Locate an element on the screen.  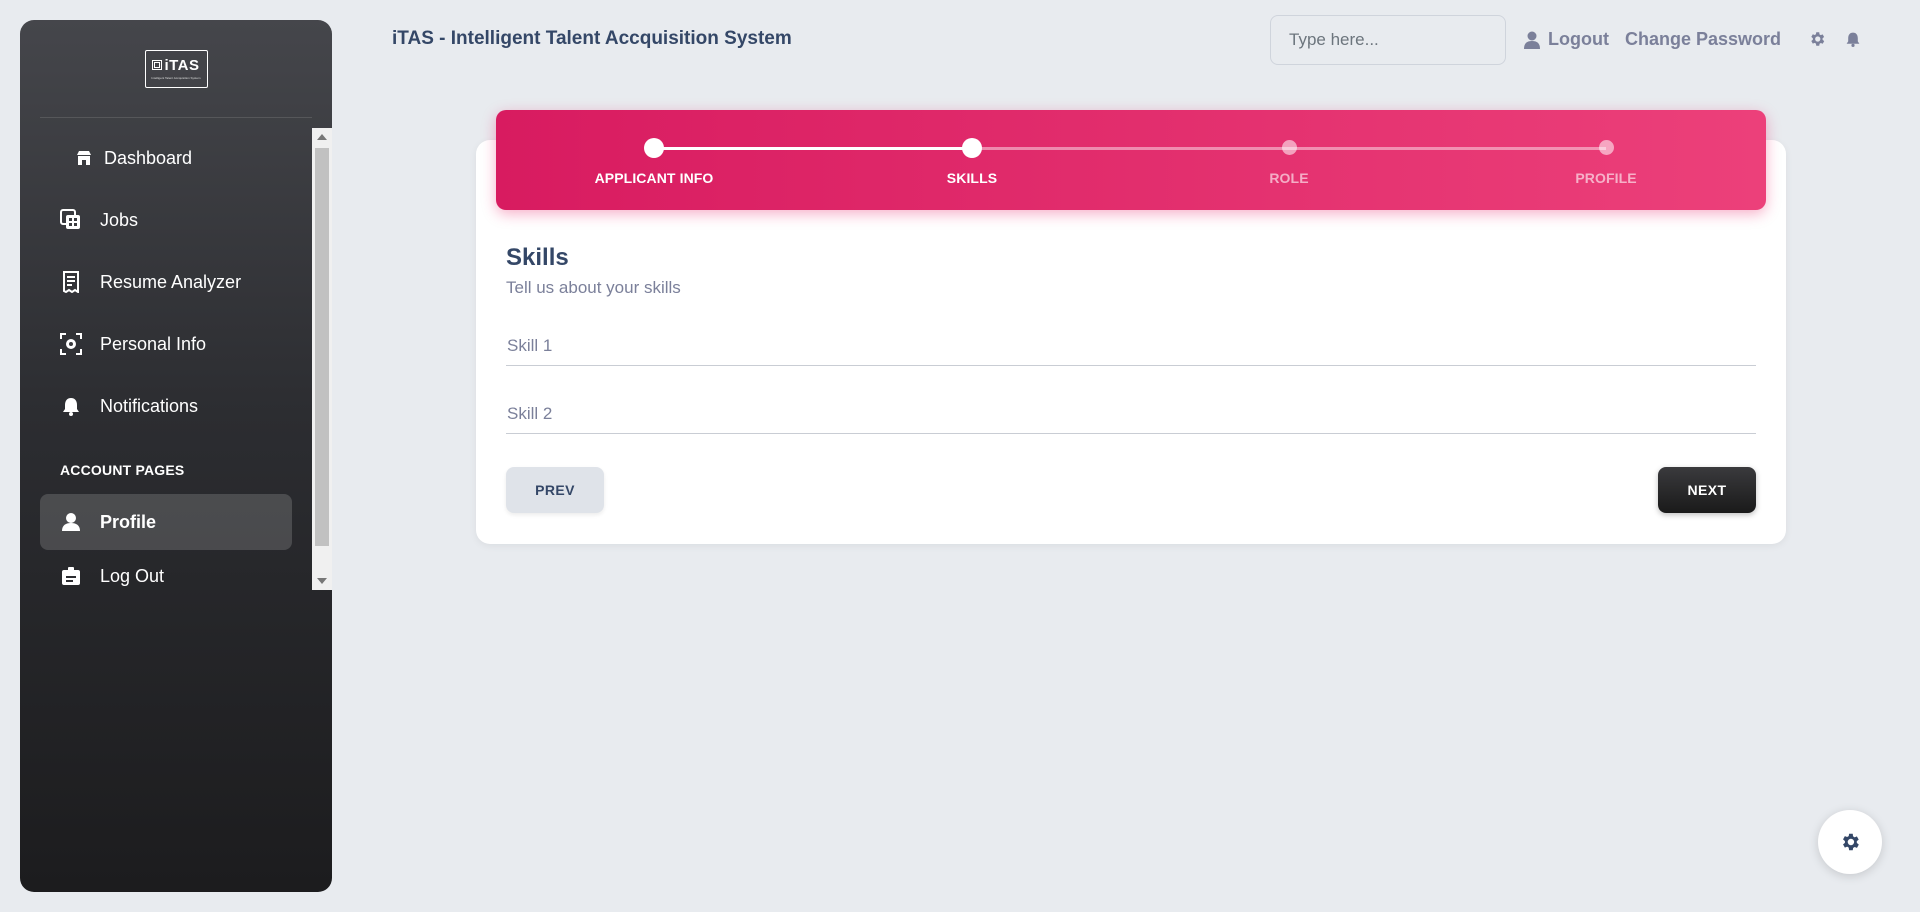
change-password-link: Change Password is located at coordinates (1703, 39).